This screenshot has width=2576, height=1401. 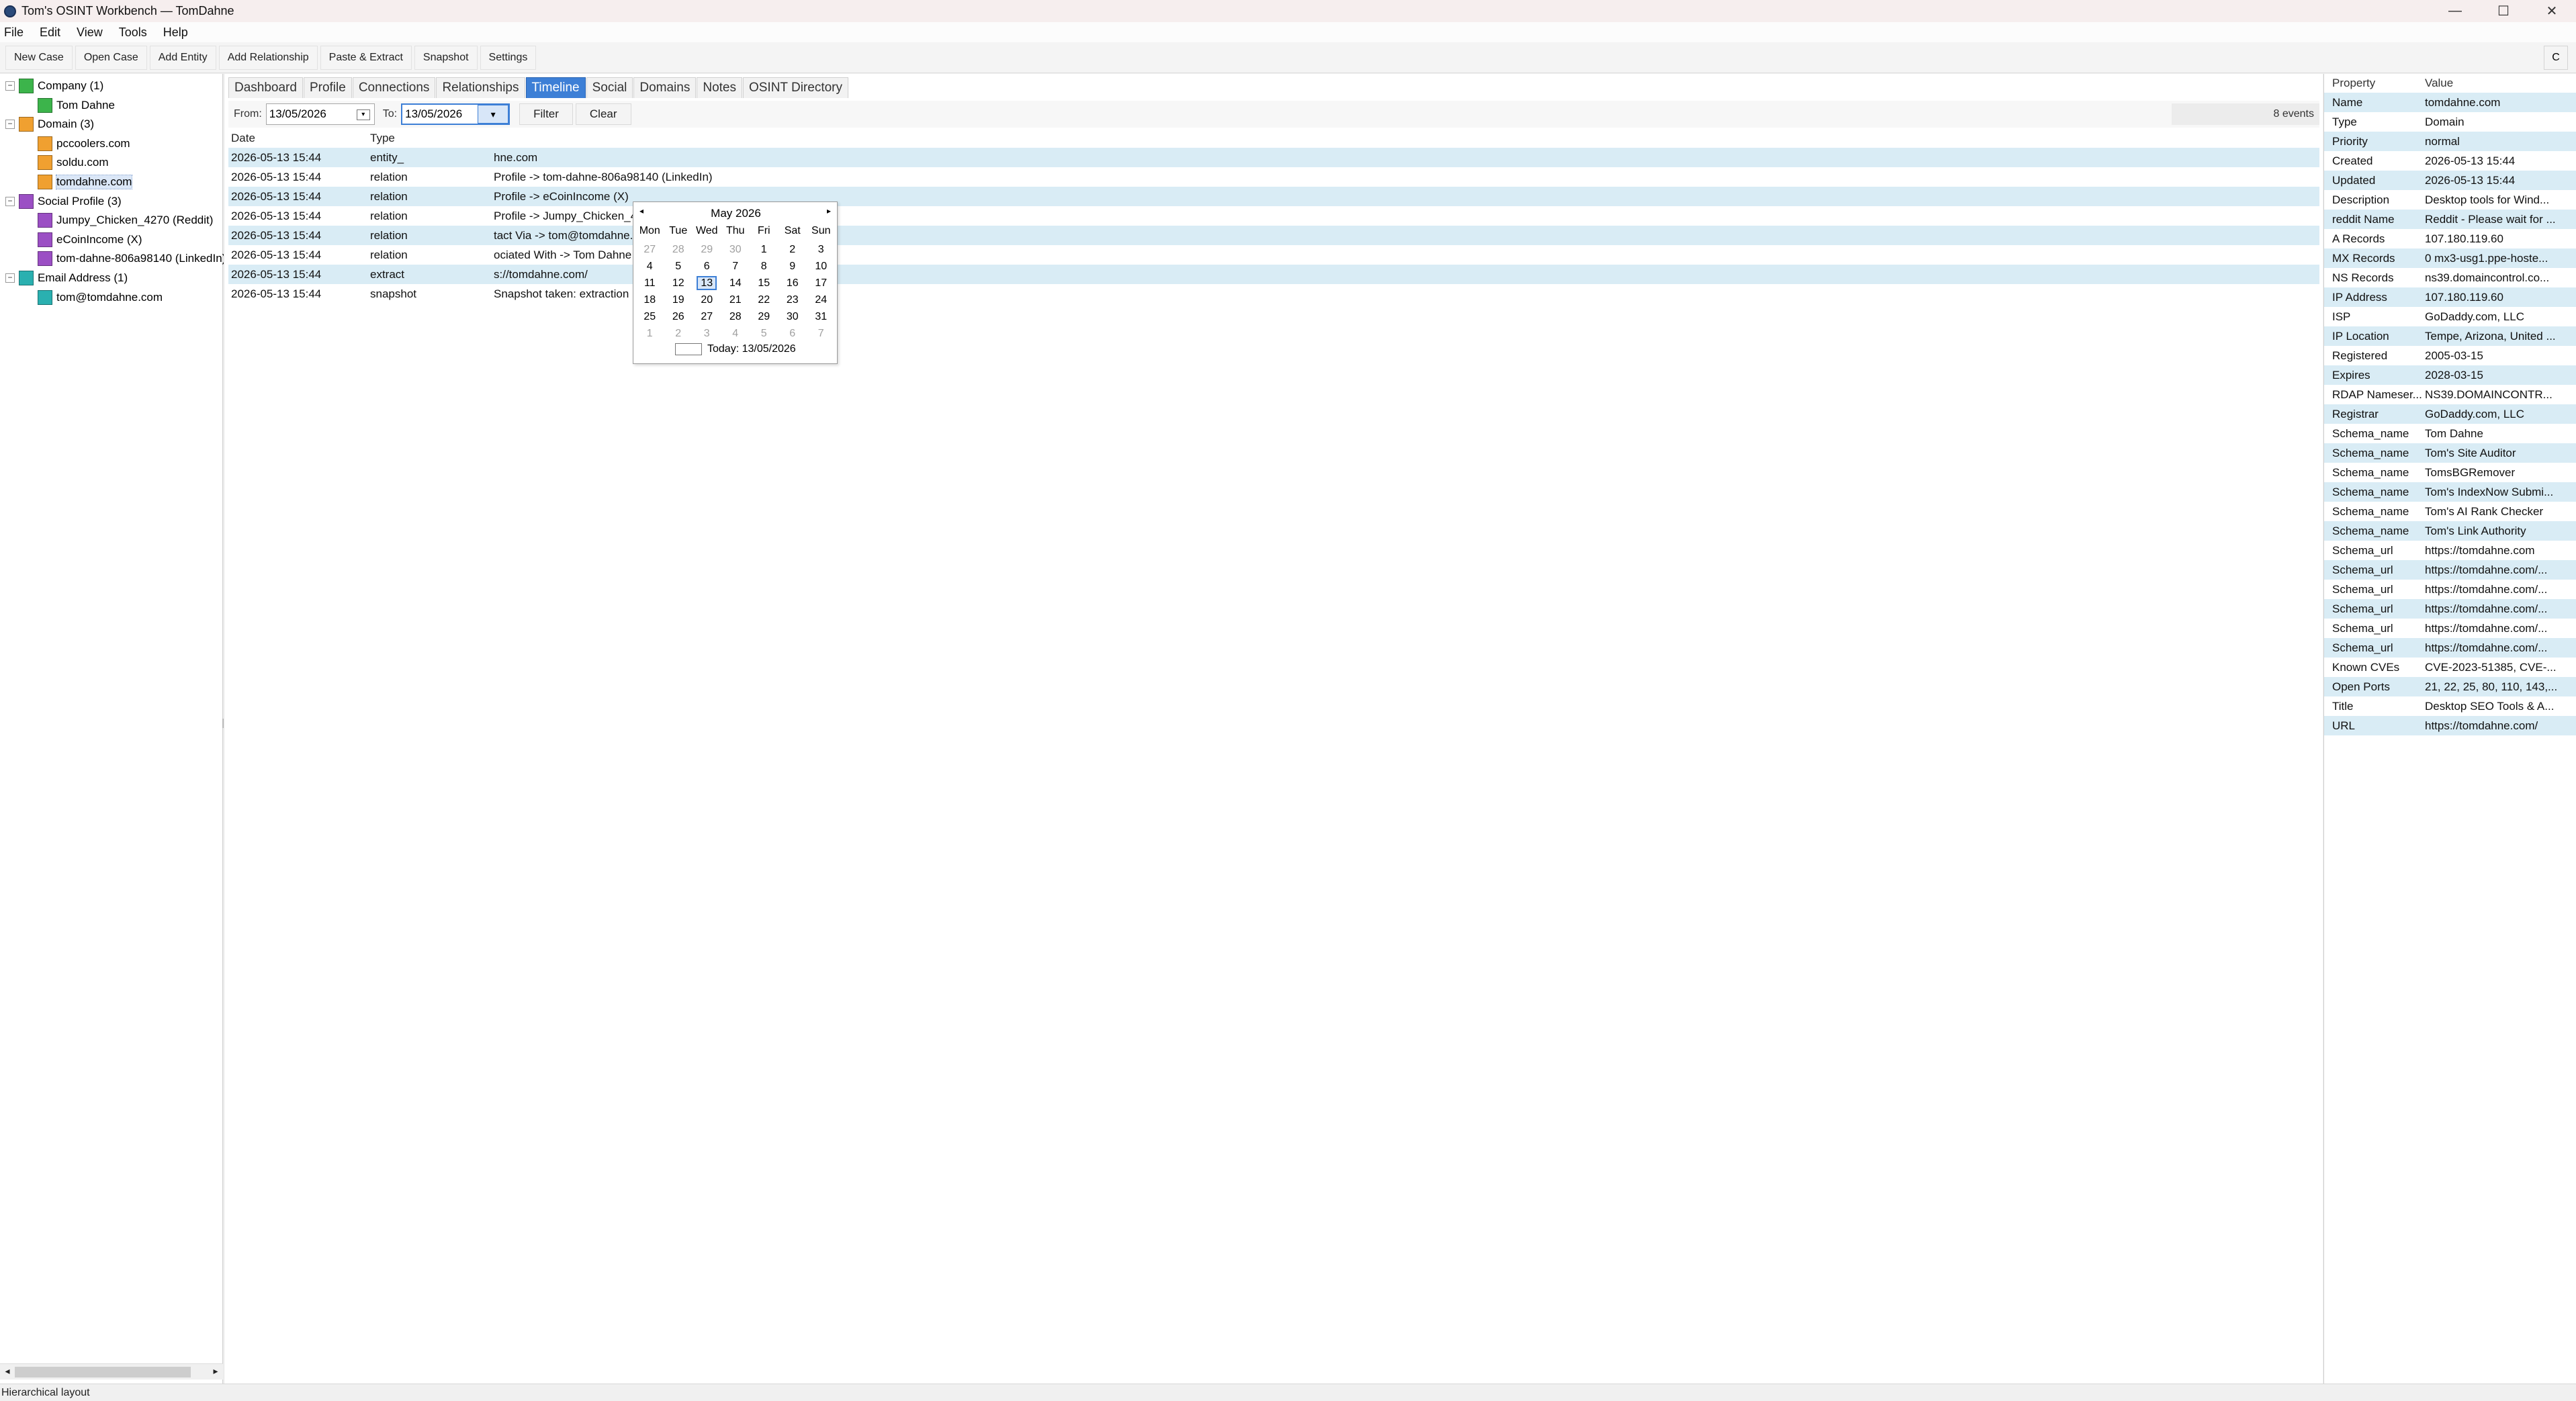 I want to click on filter-button: Filter, so click(x=546, y=114).